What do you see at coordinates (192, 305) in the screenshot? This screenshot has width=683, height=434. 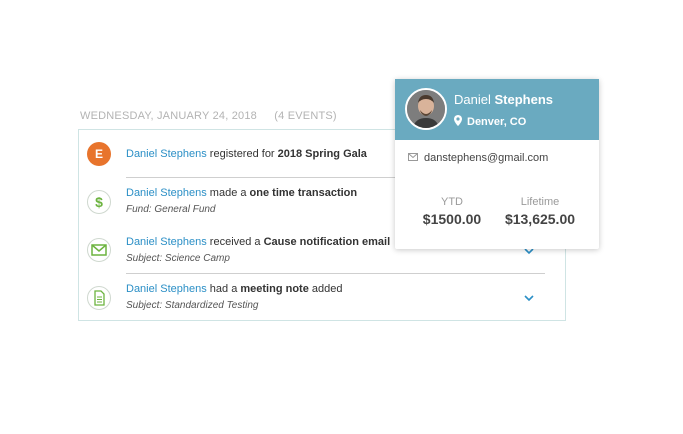 I see `event-detail: Subject: Standardized Testing` at bounding box center [192, 305].